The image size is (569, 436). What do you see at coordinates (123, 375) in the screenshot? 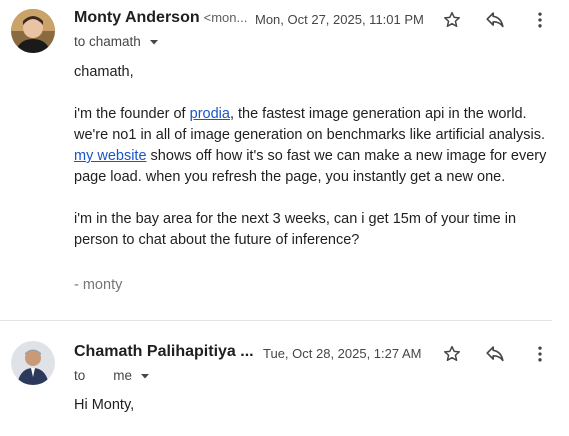
I see `recipients-label: me` at bounding box center [123, 375].